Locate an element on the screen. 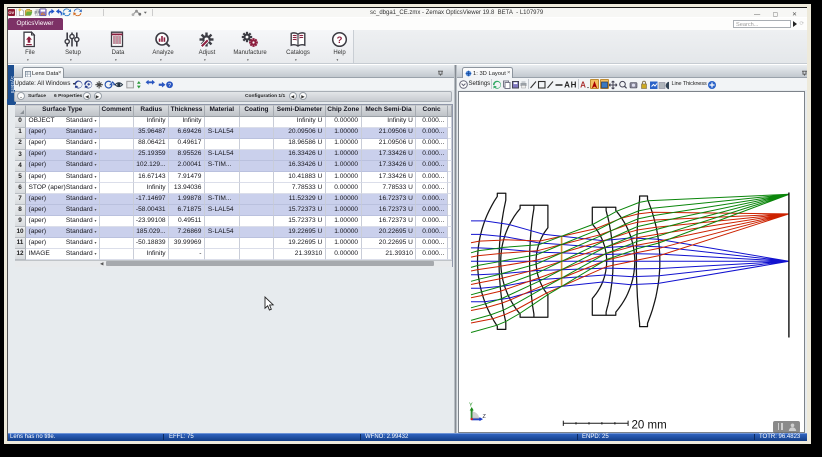  svg-text: 20 mm is located at coordinates (648, 425).